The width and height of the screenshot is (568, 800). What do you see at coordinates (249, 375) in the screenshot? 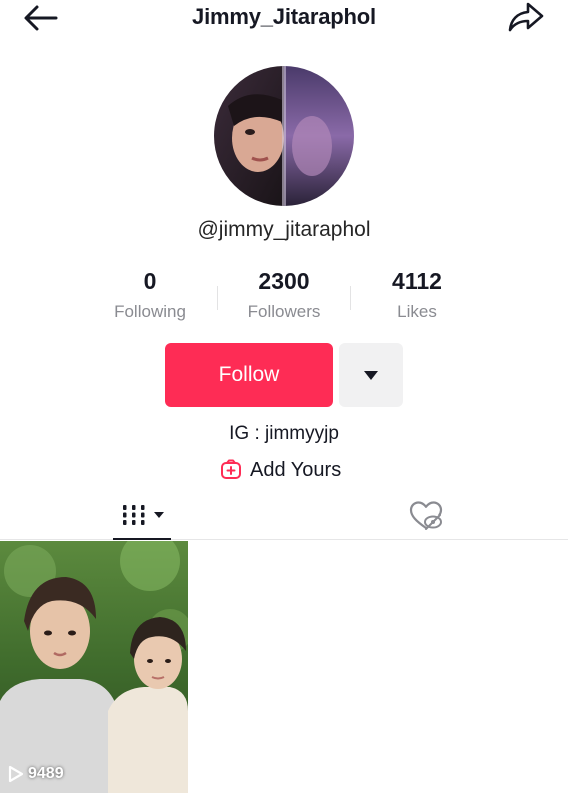
I see `follow-button: Follow` at bounding box center [249, 375].